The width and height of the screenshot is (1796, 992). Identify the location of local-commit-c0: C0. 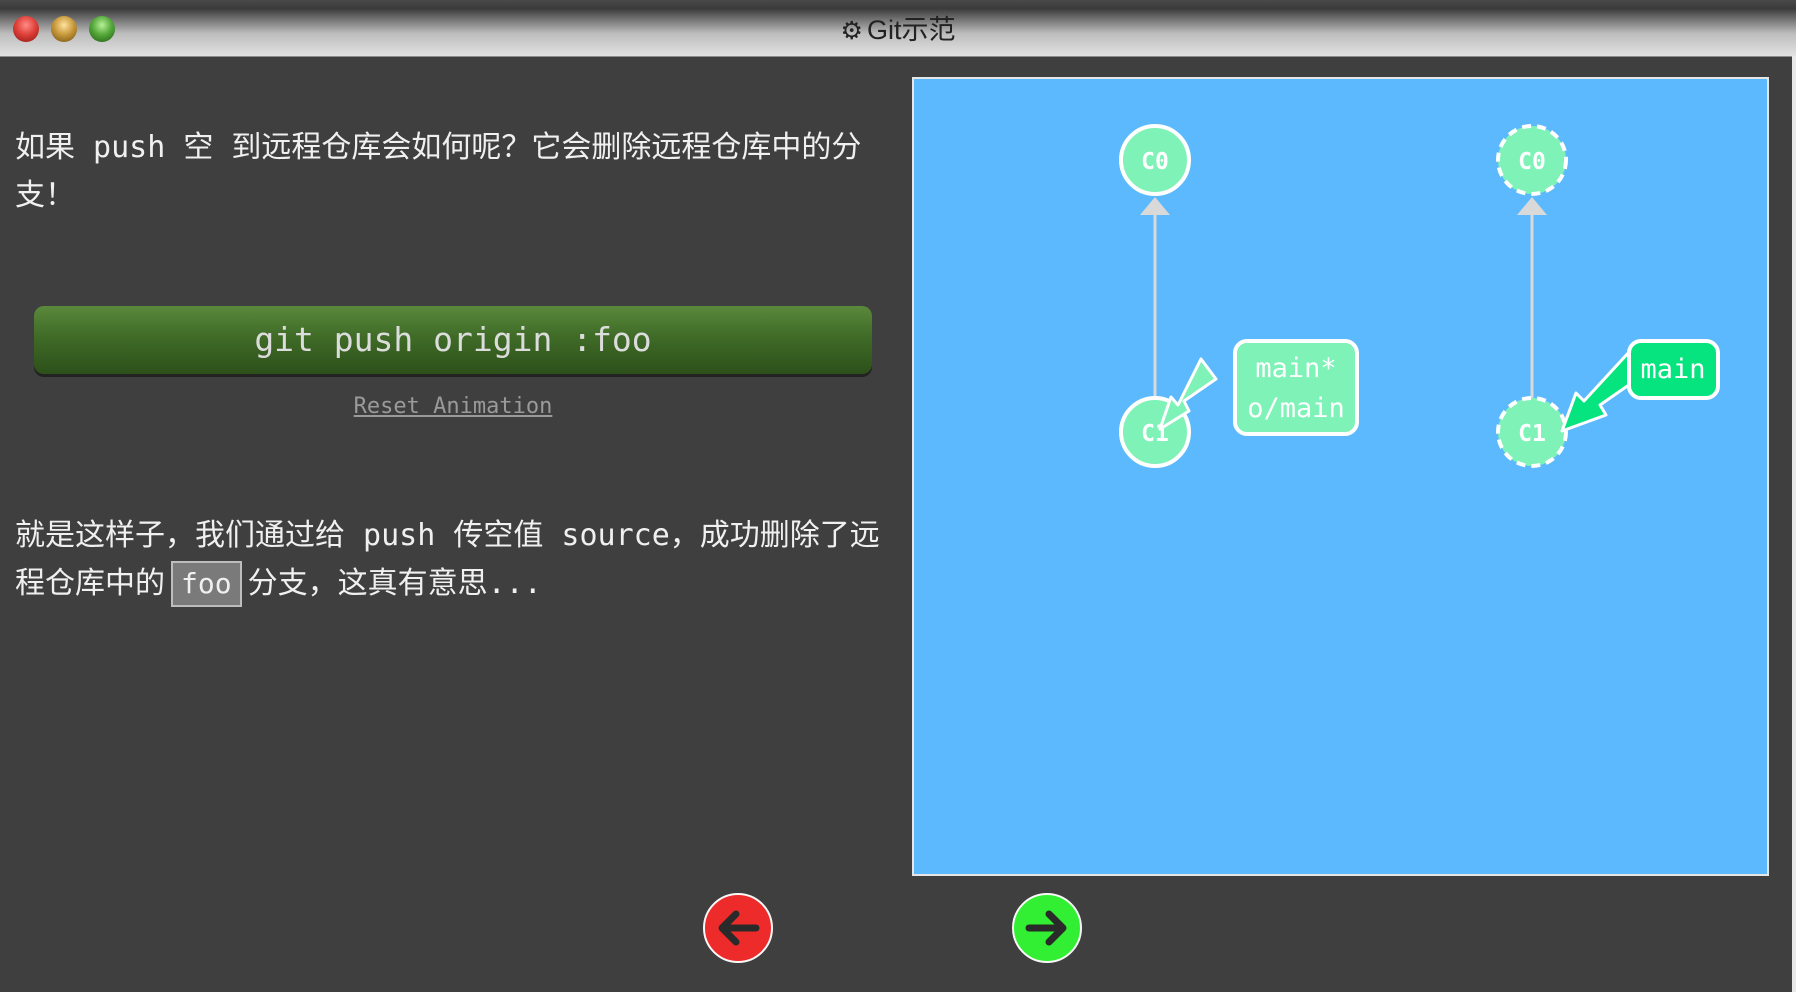
(1155, 160).